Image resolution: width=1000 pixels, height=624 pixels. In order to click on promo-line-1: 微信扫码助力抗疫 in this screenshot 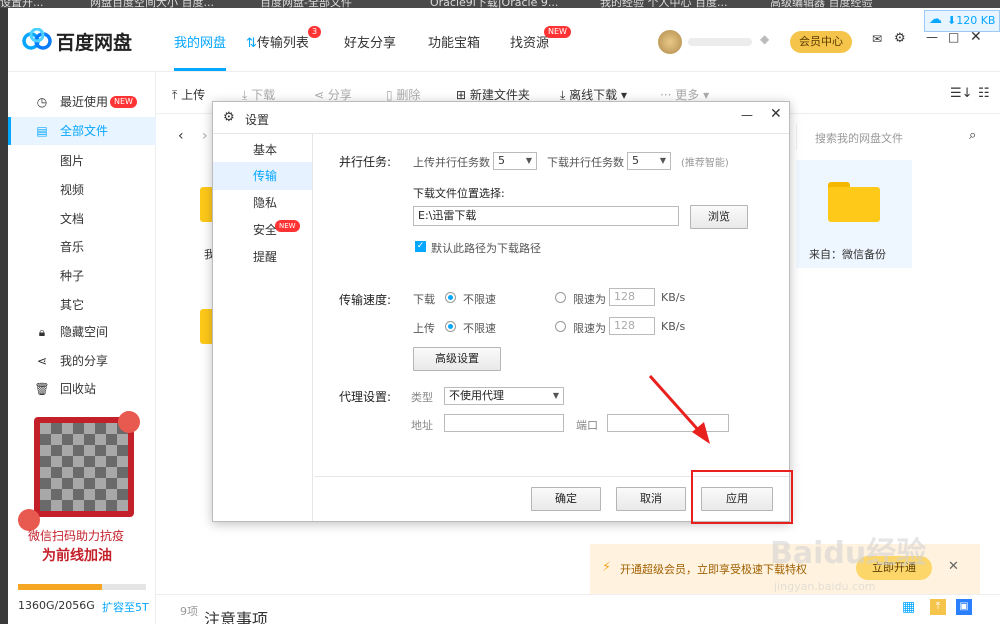, I will do `click(76, 536)`.